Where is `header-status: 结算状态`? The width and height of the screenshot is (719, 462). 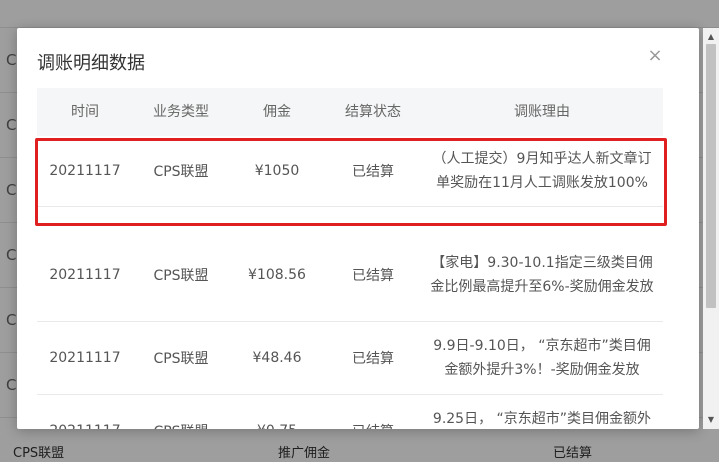
header-status: 结算状态 is located at coordinates (373, 112).